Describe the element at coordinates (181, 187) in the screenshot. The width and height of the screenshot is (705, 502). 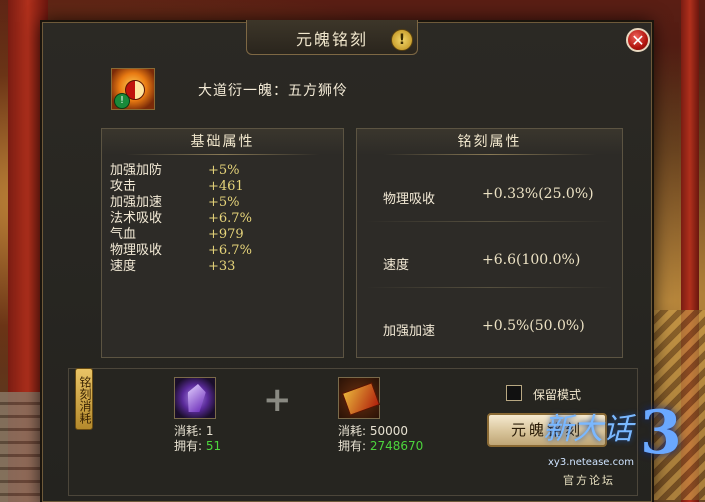
I see `attr-row: 攻击 +461` at that location.